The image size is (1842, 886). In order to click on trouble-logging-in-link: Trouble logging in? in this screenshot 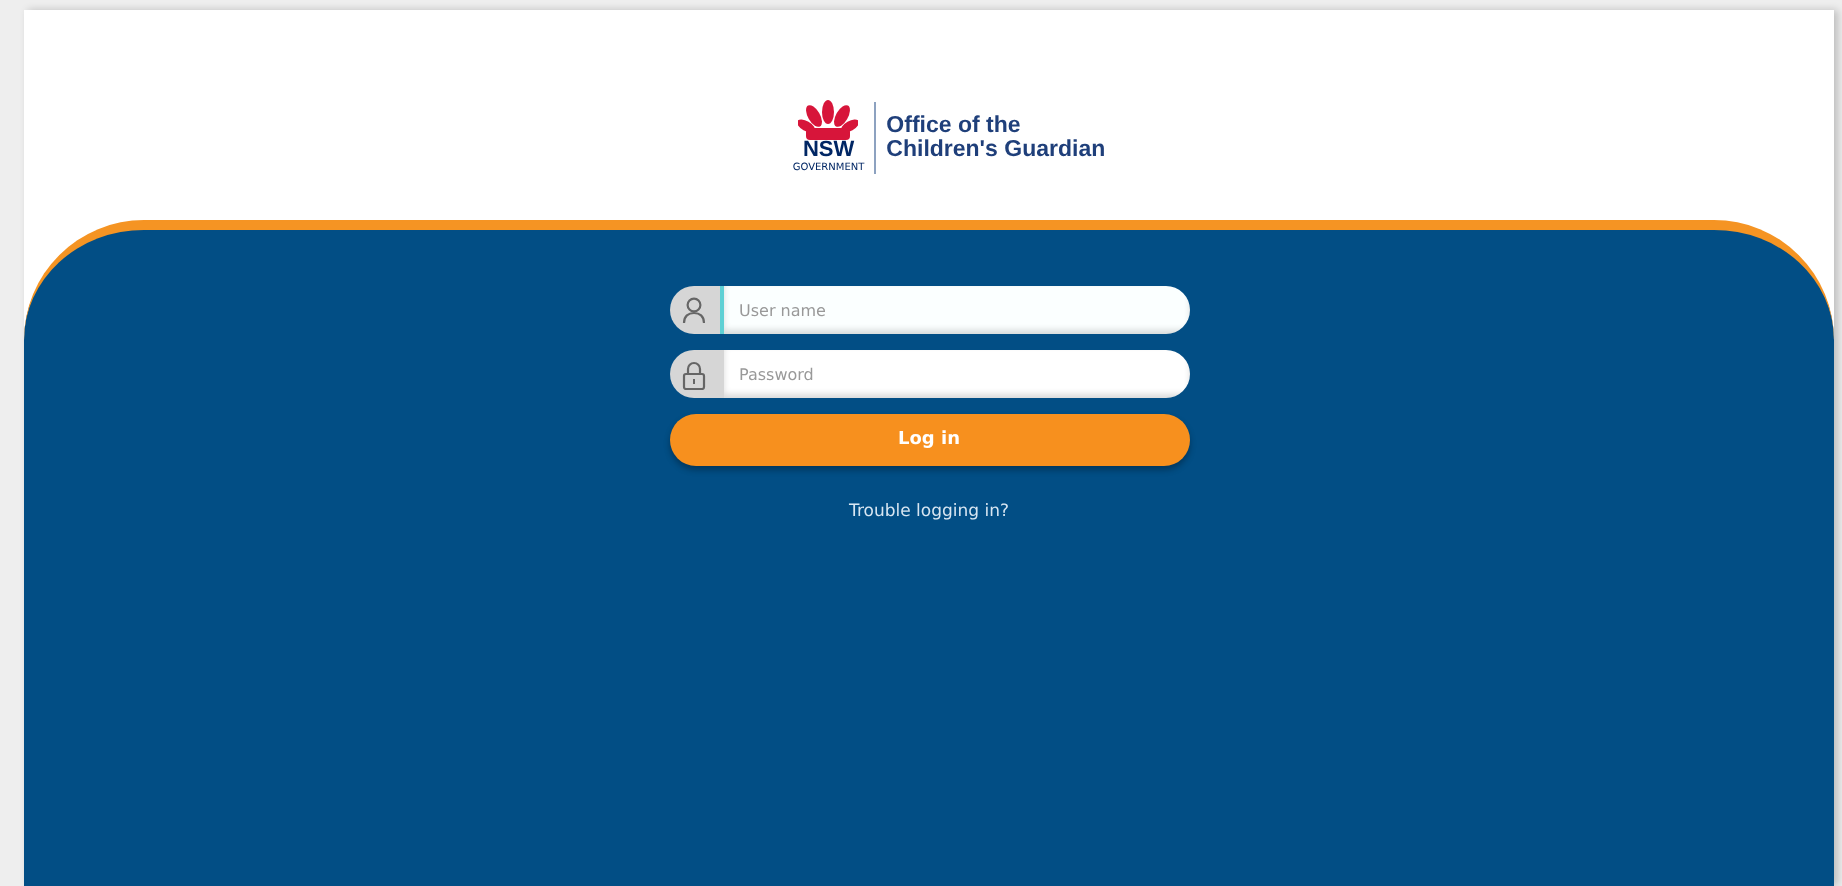, I will do `click(929, 512)`.